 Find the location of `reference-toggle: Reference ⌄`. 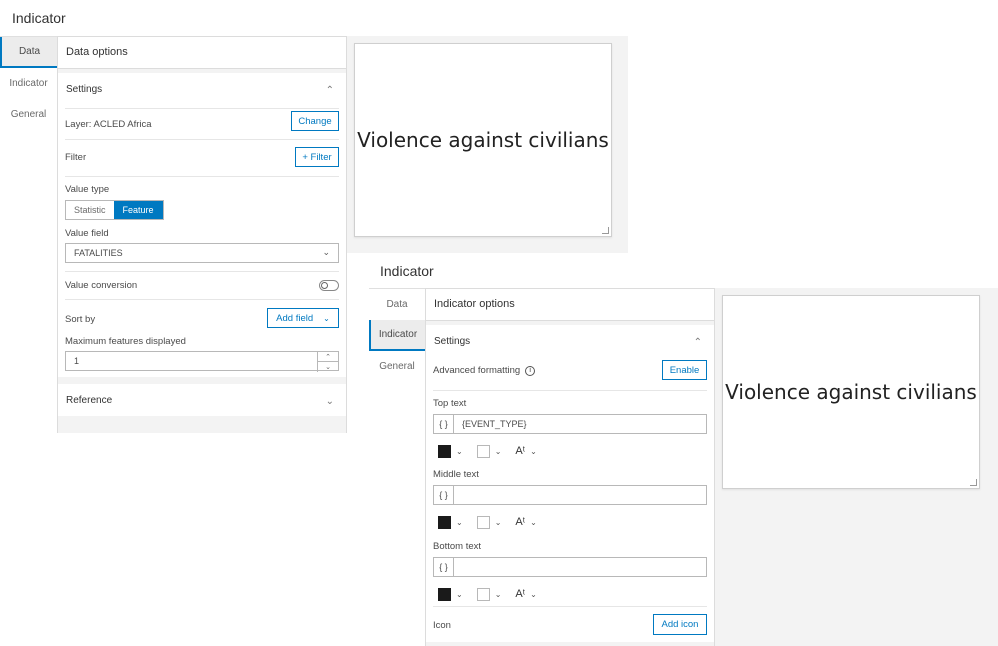

reference-toggle: Reference ⌄ is located at coordinates (202, 400).